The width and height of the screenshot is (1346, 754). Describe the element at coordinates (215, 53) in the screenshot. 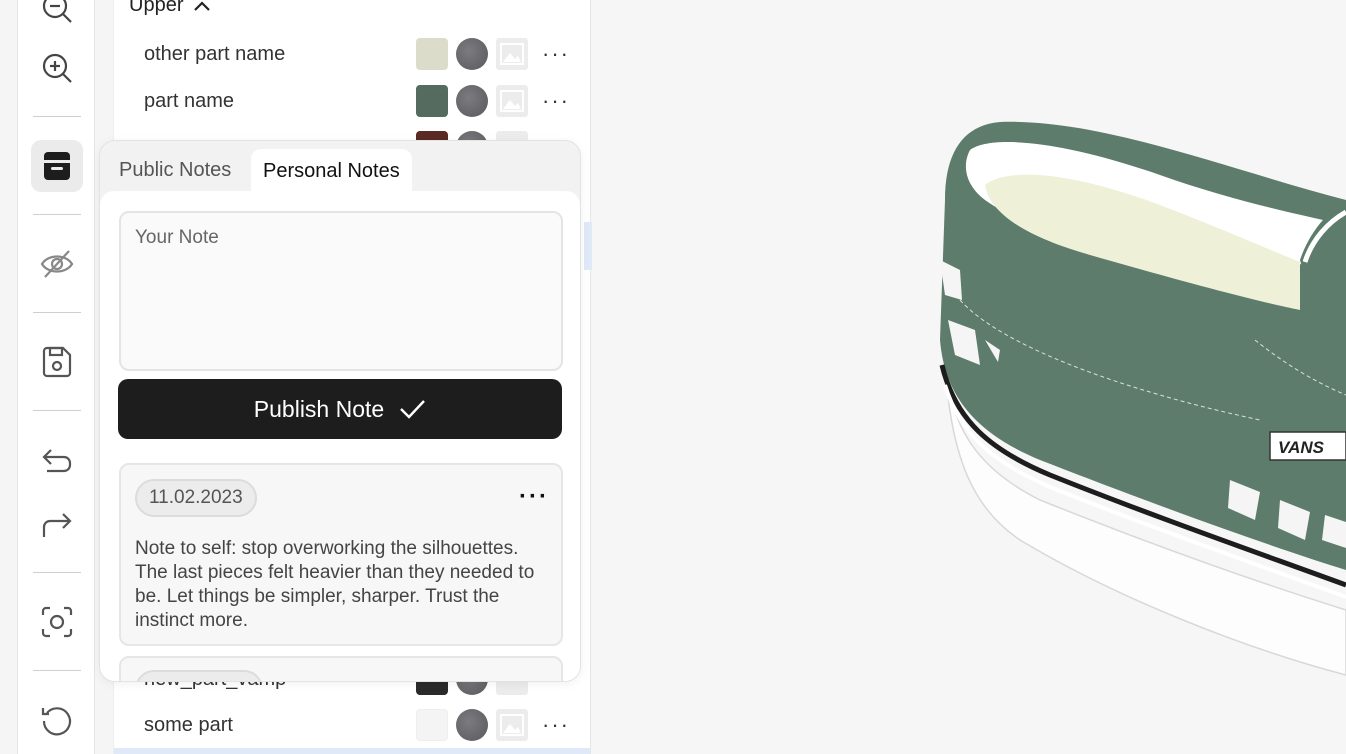

I see `part-name: other part name` at that location.